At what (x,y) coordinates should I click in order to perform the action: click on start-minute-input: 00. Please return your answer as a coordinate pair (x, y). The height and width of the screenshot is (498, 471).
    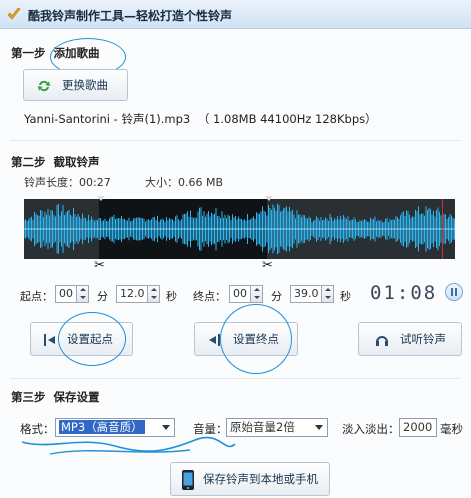
    Looking at the image, I should click on (66, 294).